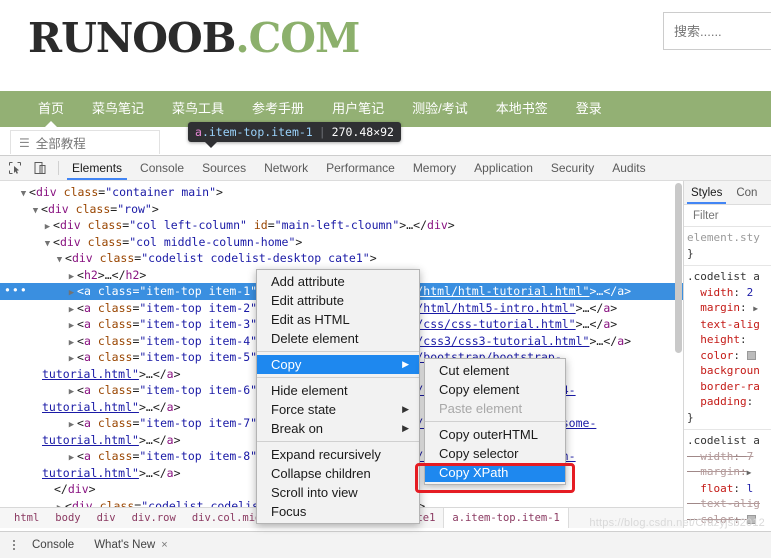 This screenshot has width=771, height=558. What do you see at coordinates (495, 434) in the screenshot?
I see `submenu-item-copy-outerhtml: Copy outerHTML` at bounding box center [495, 434].